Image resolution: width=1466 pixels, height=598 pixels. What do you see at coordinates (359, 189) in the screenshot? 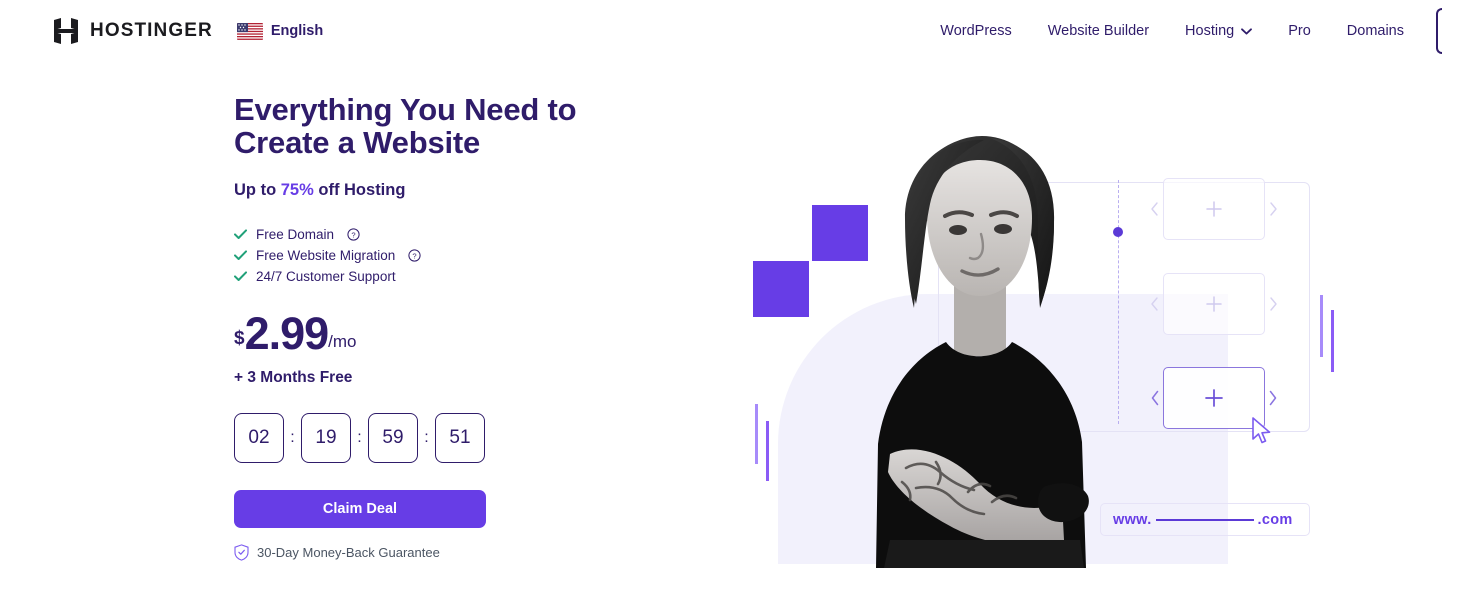
I see `subhead-suffix: off Hosting` at bounding box center [359, 189].